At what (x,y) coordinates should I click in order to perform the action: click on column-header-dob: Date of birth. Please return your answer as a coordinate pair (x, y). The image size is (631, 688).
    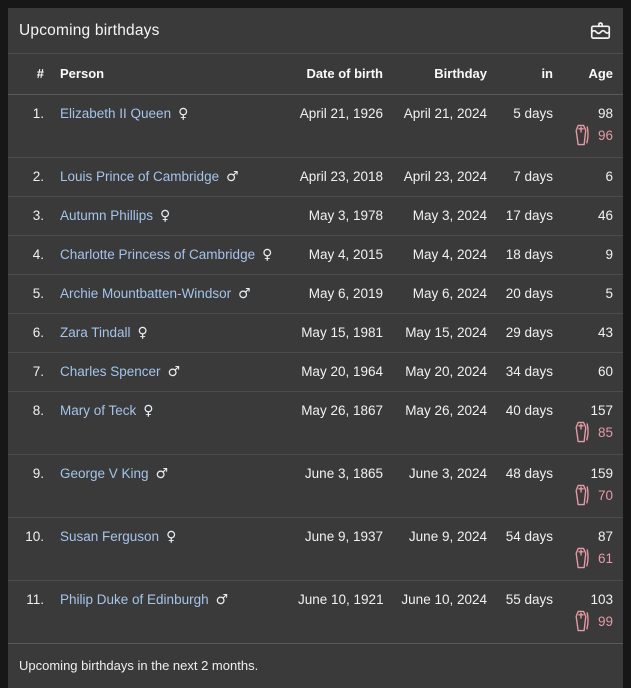
    Looking at the image, I should click on (340, 74).